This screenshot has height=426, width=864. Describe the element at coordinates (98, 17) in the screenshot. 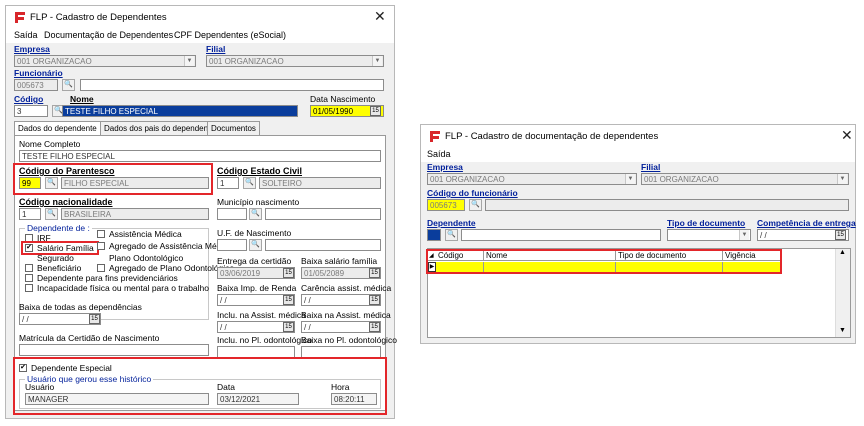

I see `window-title: FLP - Cadastro de Dependentes` at that location.